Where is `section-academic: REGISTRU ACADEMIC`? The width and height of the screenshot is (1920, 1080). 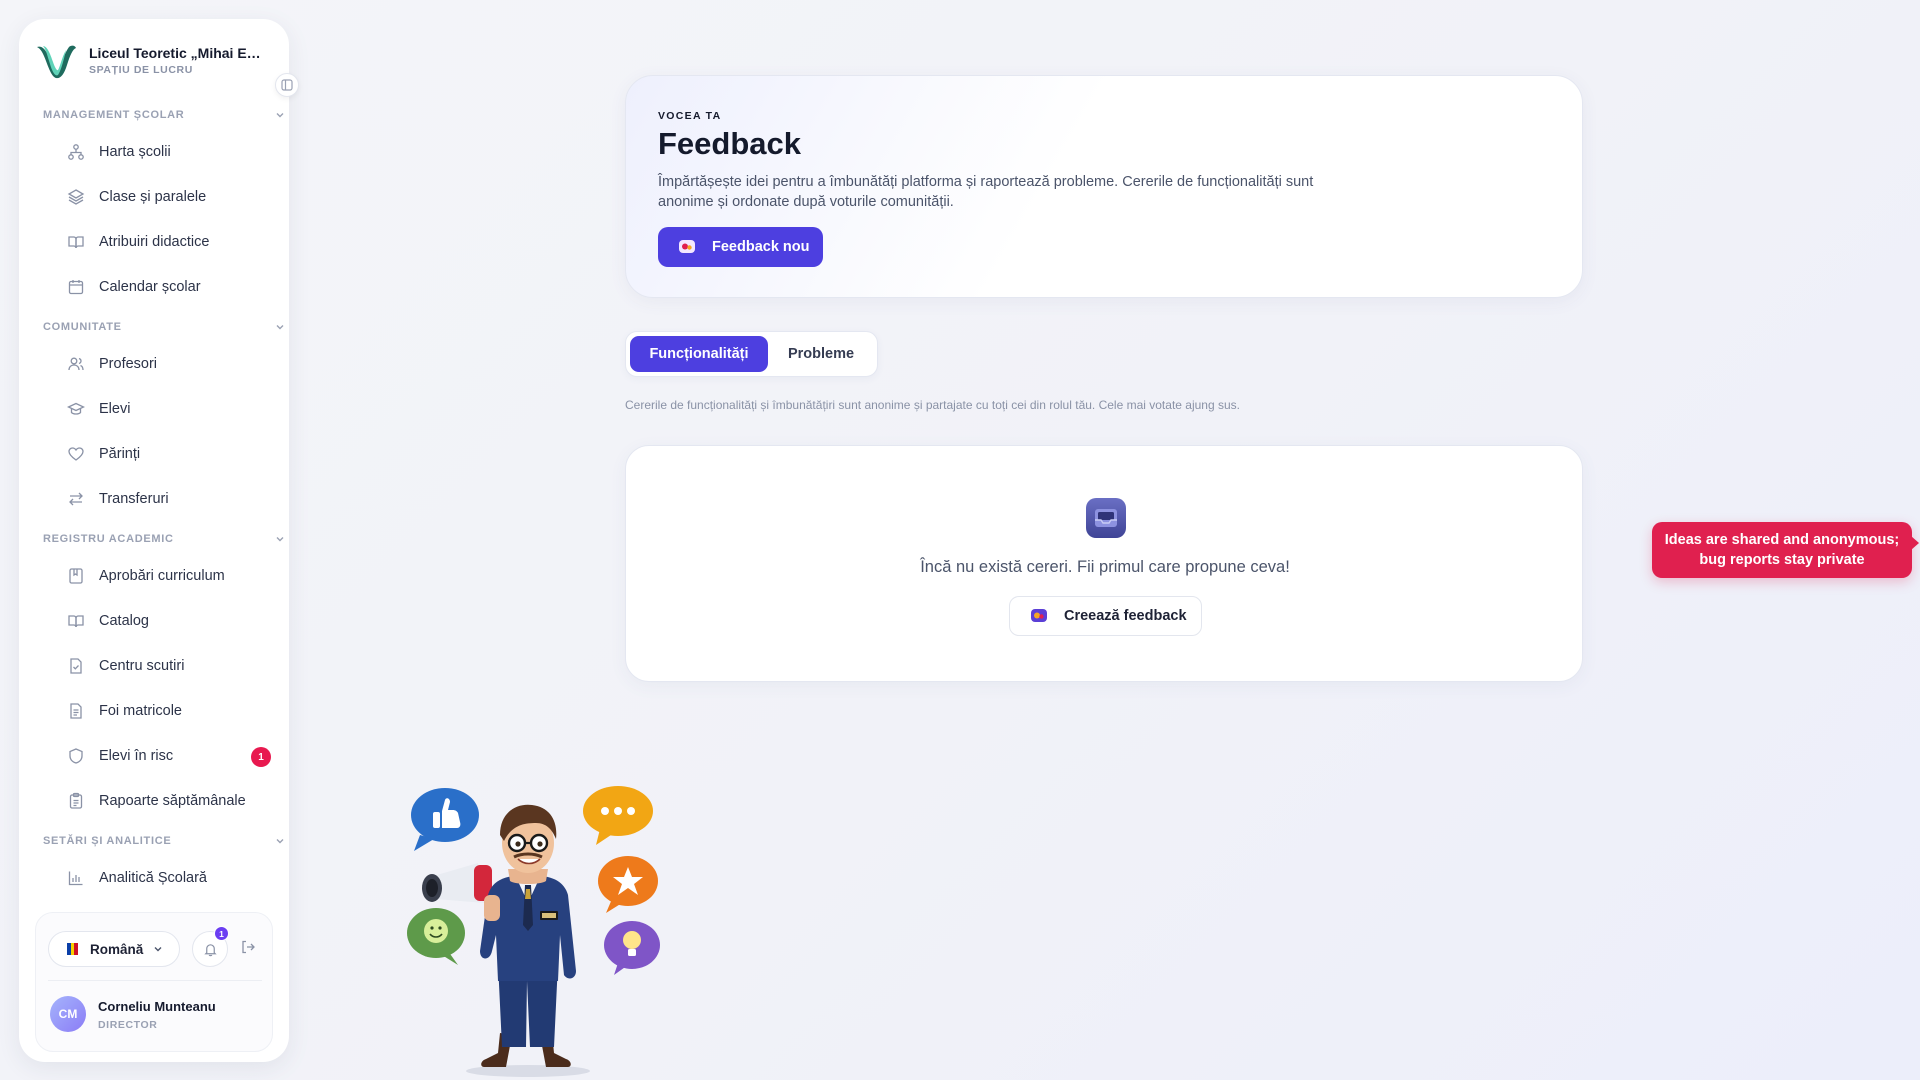 section-academic: REGISTRU ACADEMIC is located at coordinates (164, 539).